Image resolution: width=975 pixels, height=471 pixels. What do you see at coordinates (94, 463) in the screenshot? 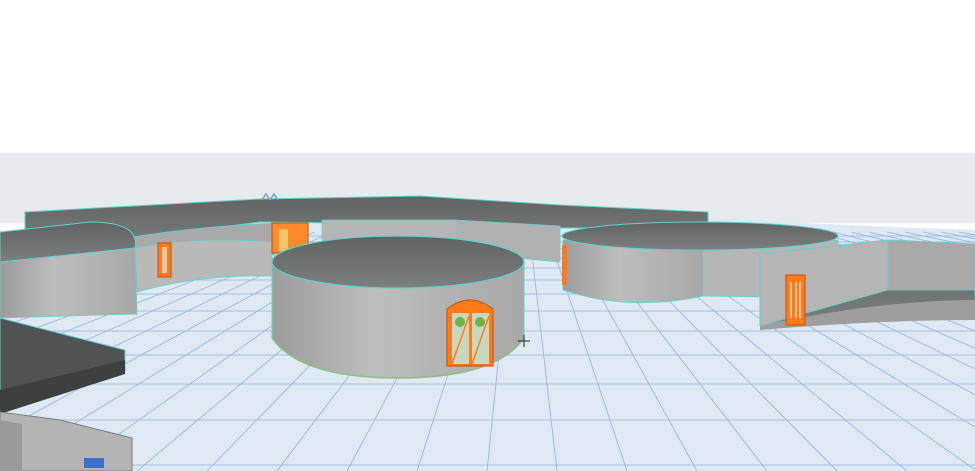
I see `window-symbol-icon` at bounding box center [94, 463].